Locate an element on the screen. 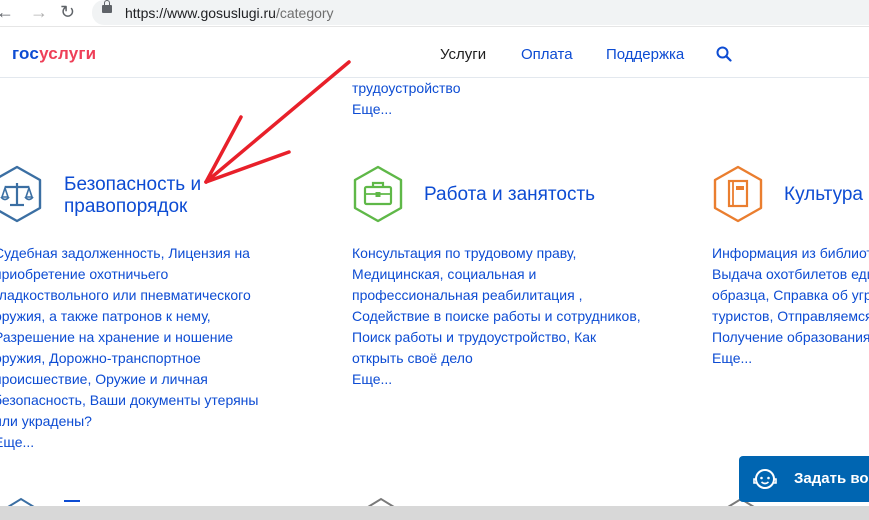 This screenshot has width=869, height=520. ask-question-button: Задать вопрос is located at coordinates (804, 479).